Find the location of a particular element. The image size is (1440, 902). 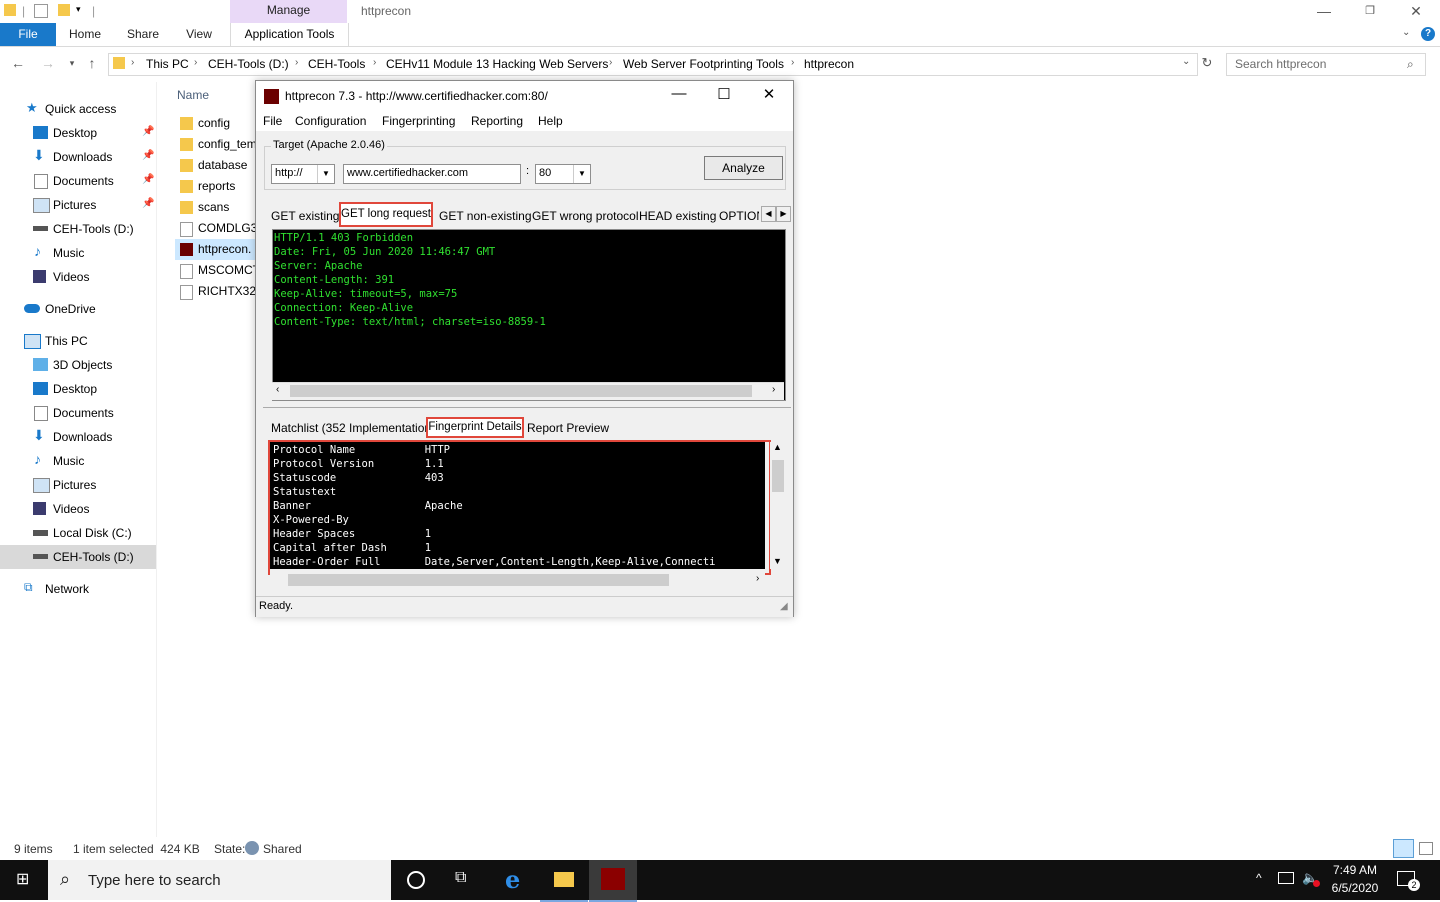

up-arrow-icon: ↑ is located at coordinates (92, 63).